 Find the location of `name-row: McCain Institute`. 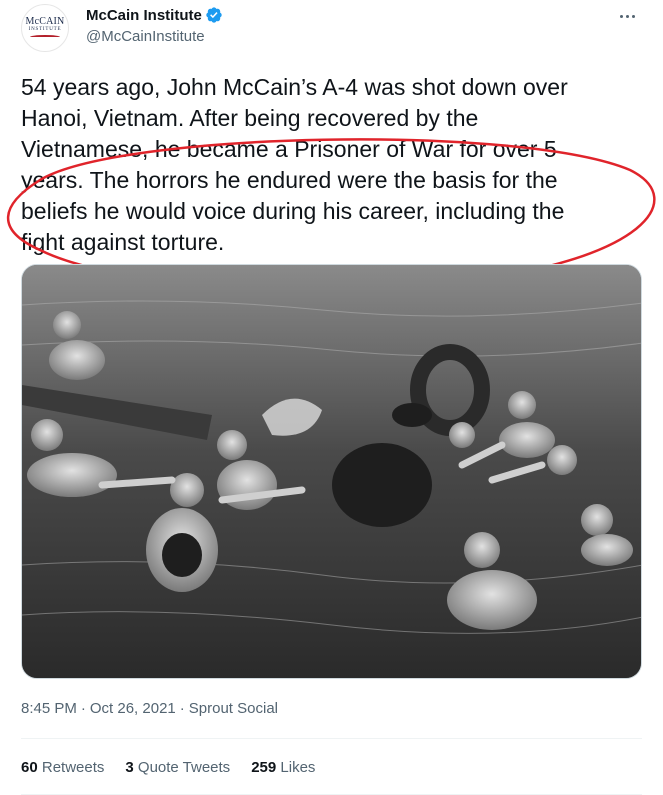

name-row: McCain Institute is located at coordinates (154, 15).